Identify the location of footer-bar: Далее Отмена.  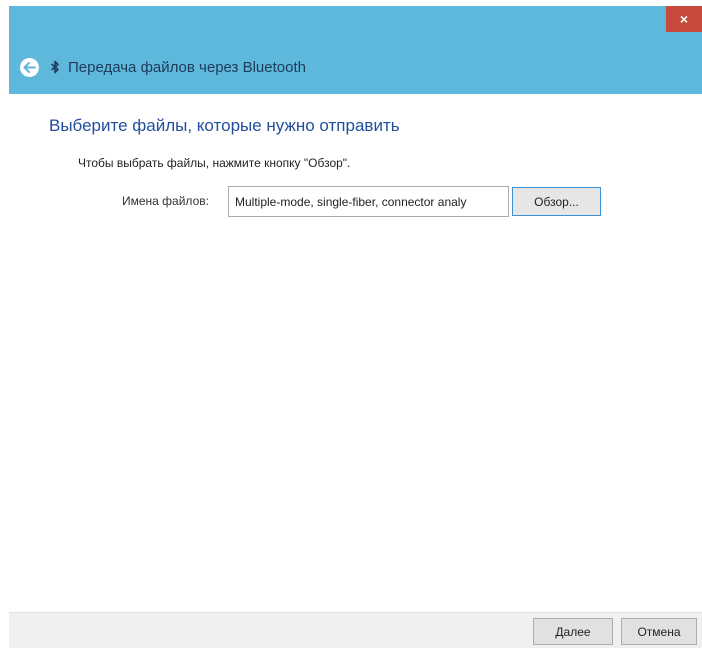
(355, 630).